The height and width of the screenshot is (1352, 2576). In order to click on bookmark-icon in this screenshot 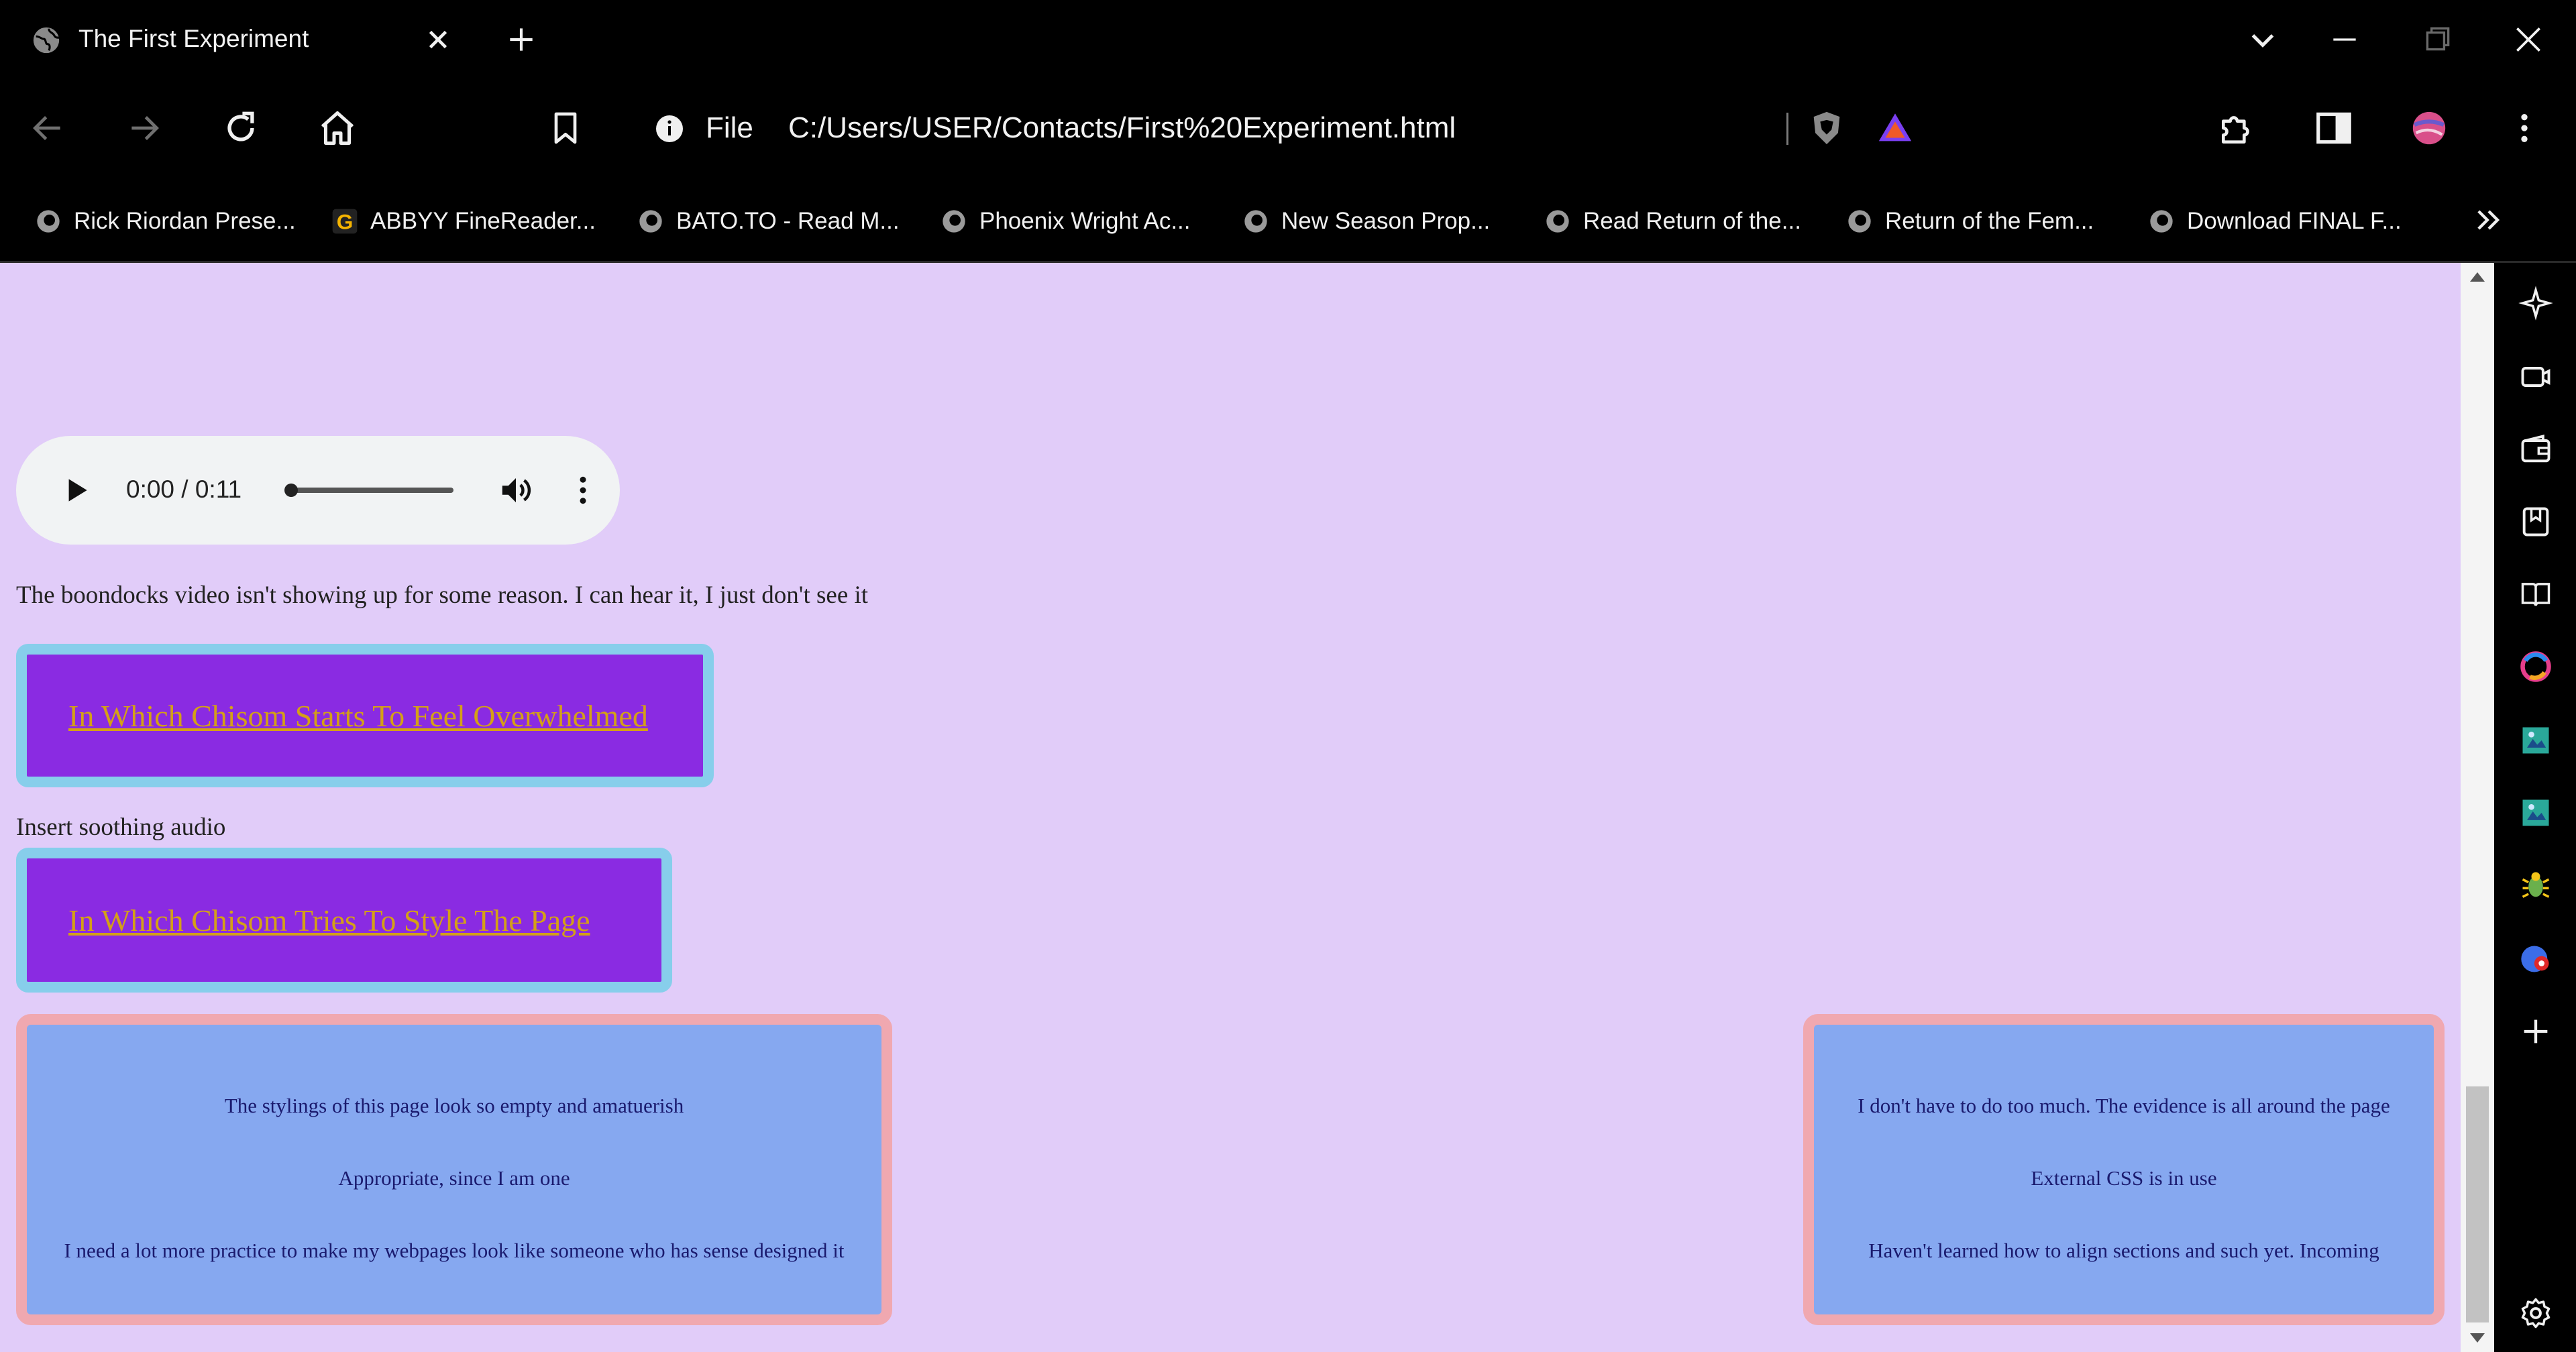, I will do `click(565, 128)`.